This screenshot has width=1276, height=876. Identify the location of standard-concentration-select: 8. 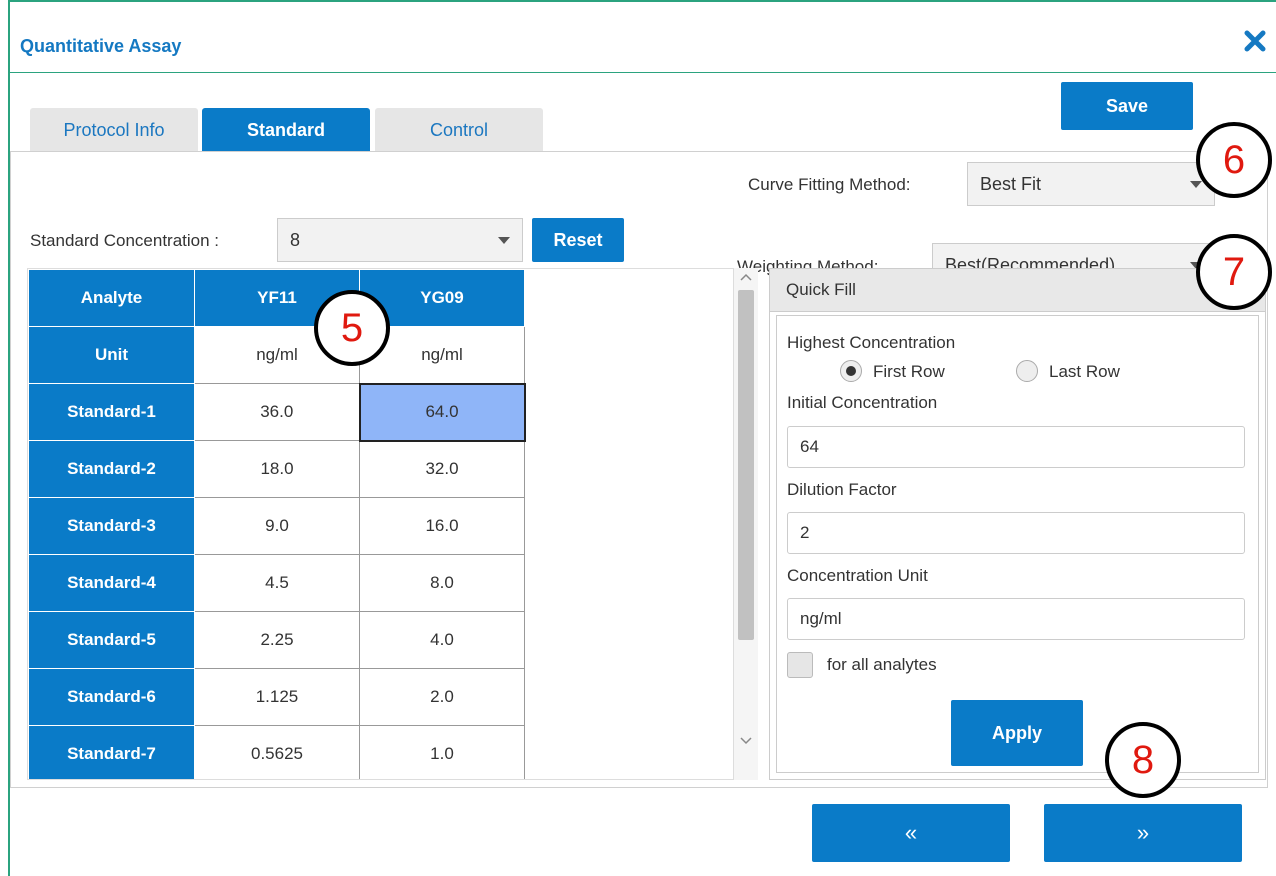
(400, 240).